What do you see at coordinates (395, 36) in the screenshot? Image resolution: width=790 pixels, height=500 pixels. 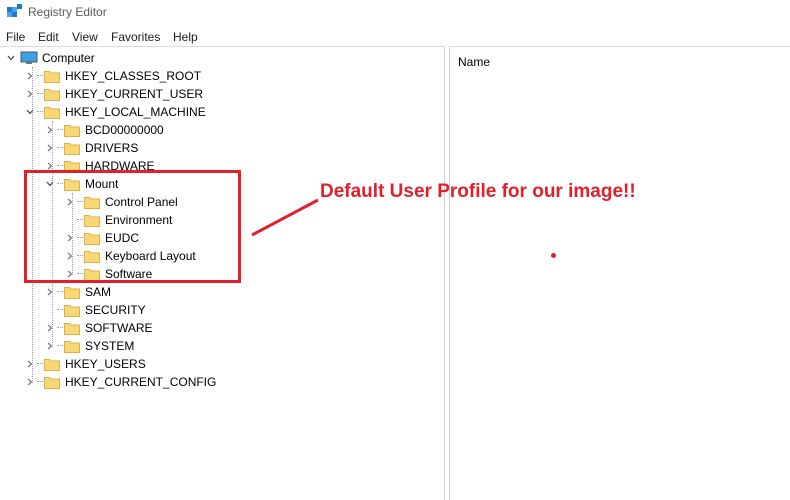 I see `menu-bar: File Edit View Favorites Help` at bounding box center [395, 36].